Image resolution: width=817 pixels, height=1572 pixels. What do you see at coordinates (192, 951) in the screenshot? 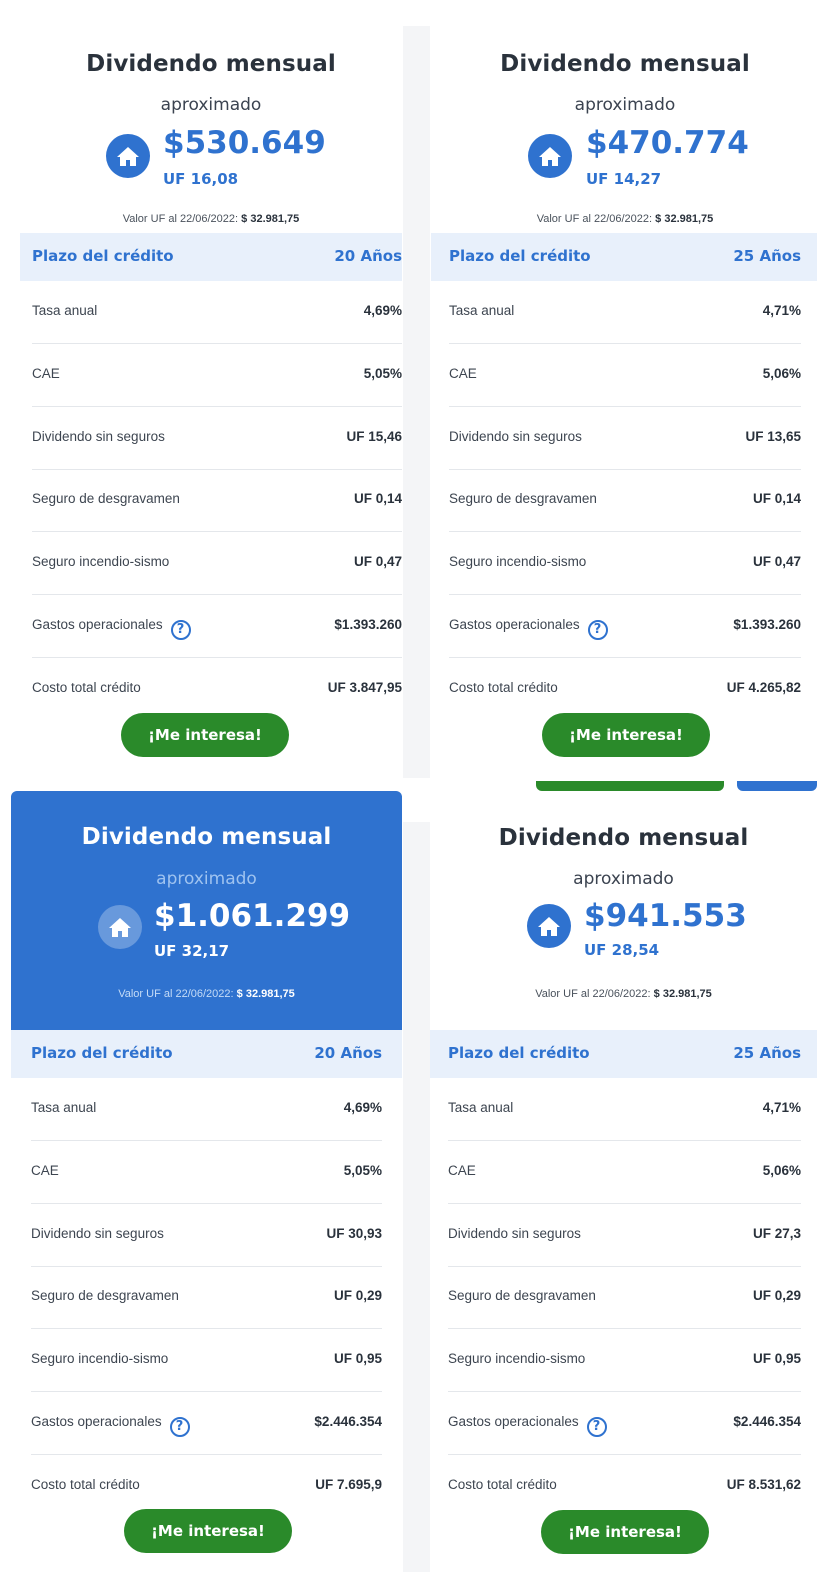
I see `monthly-uf: UF 32,17` at bounding box center [192, 951].